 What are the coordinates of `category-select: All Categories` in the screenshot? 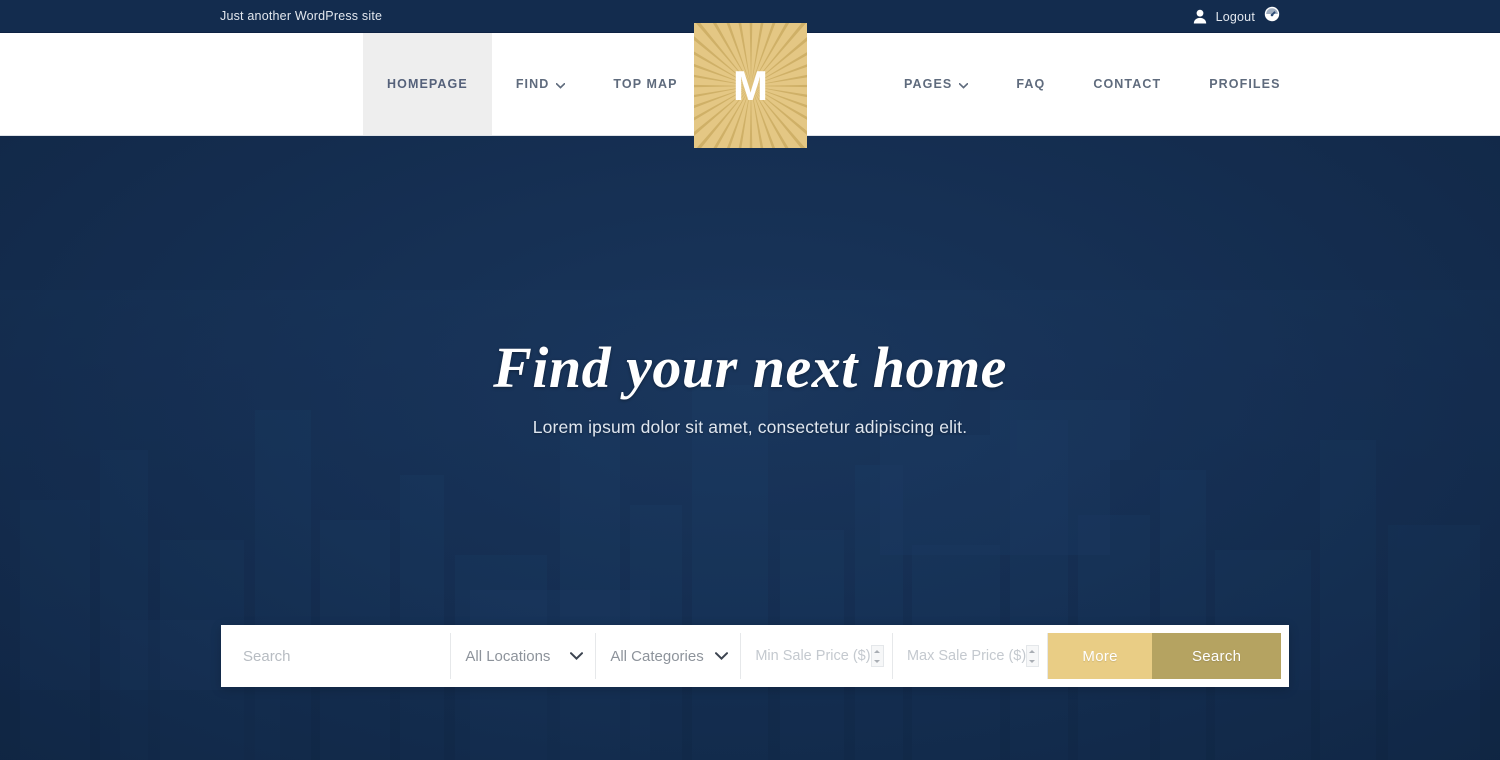 It's located at (669, 656).